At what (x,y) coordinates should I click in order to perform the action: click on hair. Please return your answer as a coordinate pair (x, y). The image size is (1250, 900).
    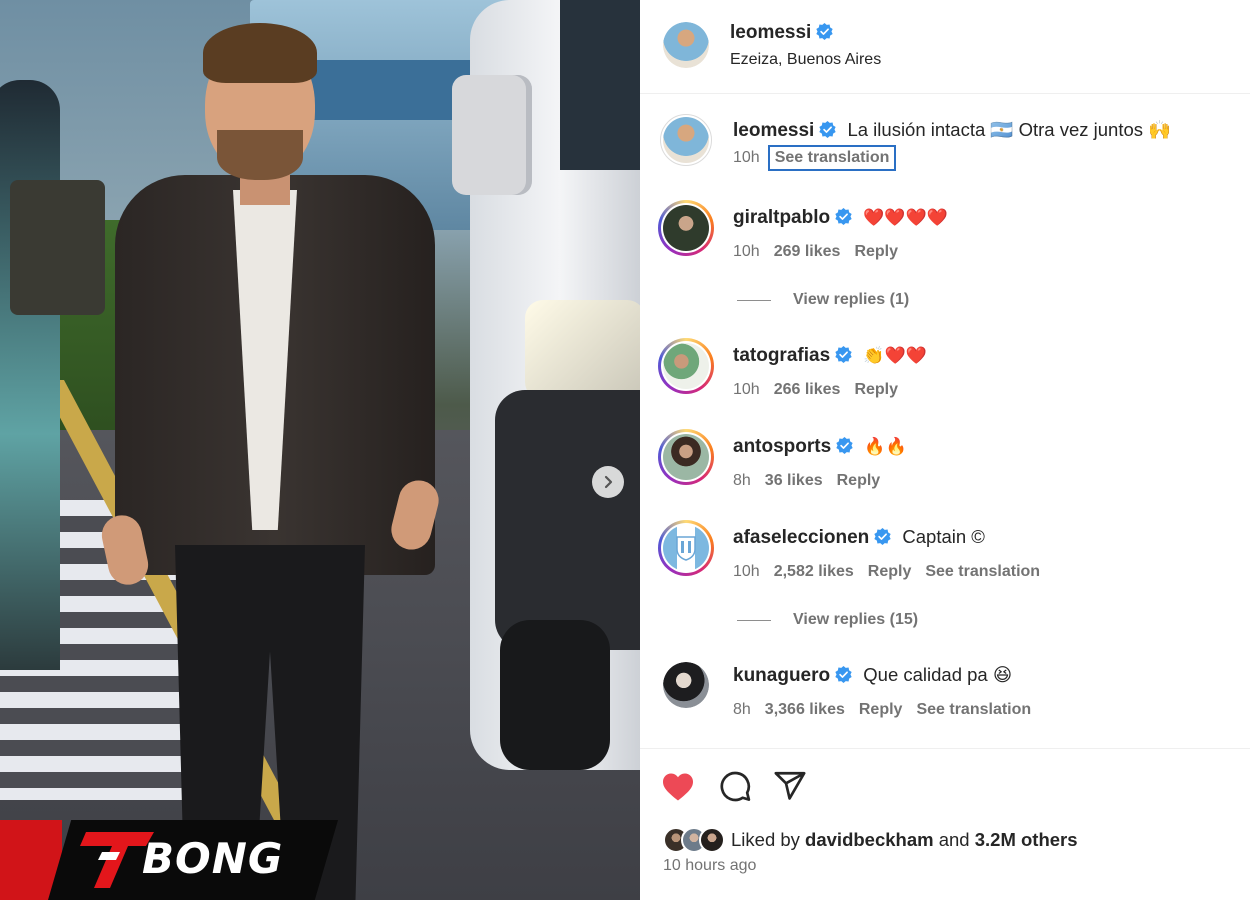
    Looking at the image, I should click on (260, 53).